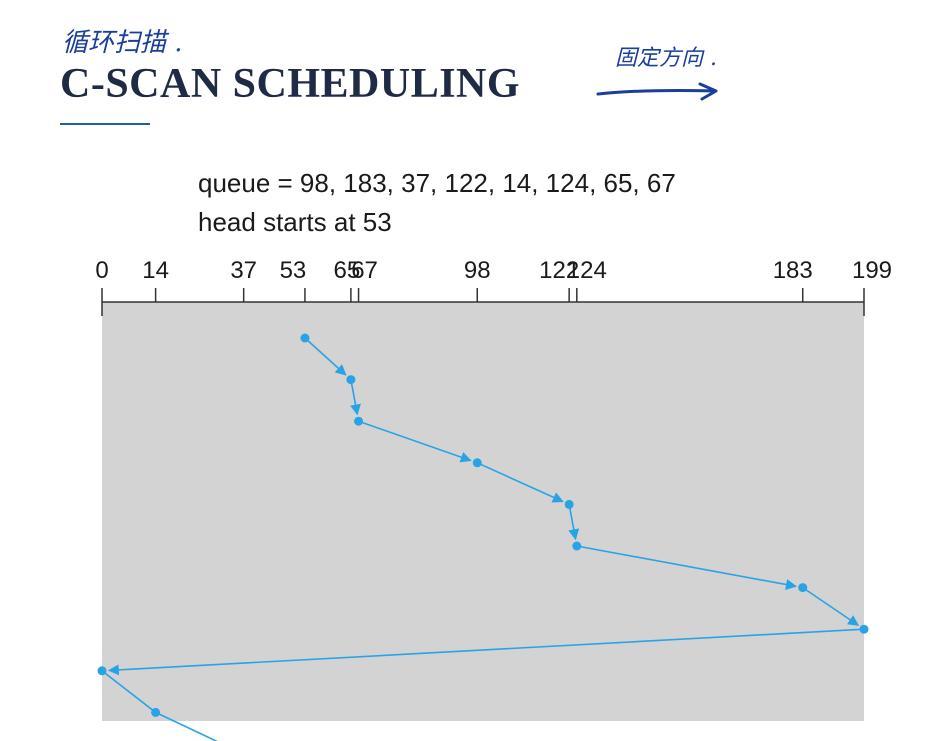  I want to click on tick-label-37: 37, so click(243, 270).